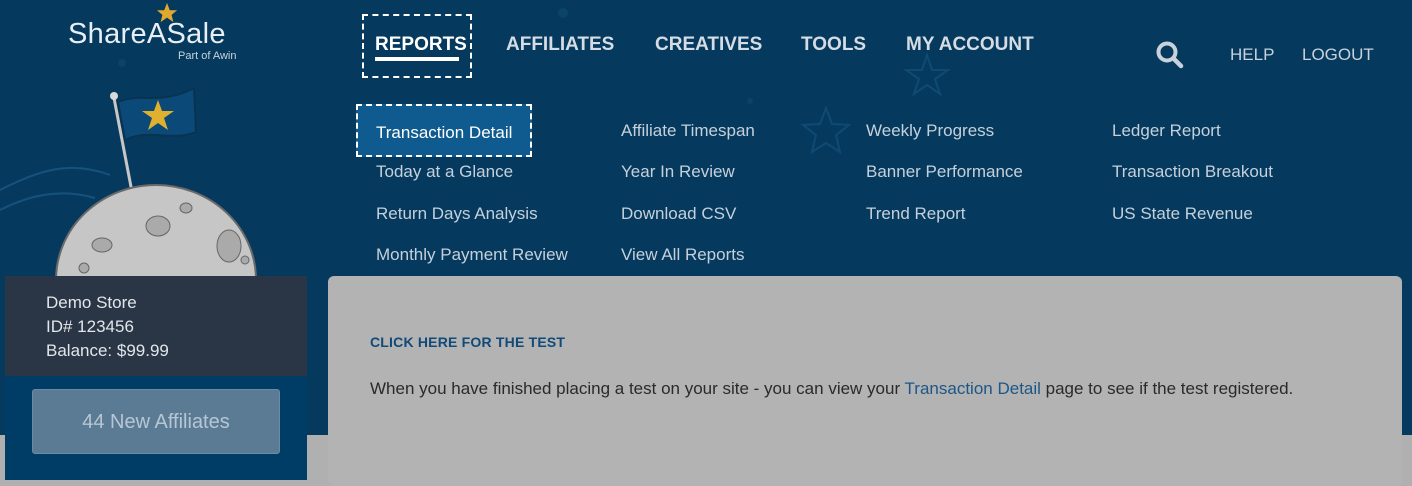 This screenshot has width=1412, height=486. What do you see at coordinates (457, 214) in the screenshot?
I see `menu-return-days-analysis: Return Days Analysis` at bounding box center [457, 214].